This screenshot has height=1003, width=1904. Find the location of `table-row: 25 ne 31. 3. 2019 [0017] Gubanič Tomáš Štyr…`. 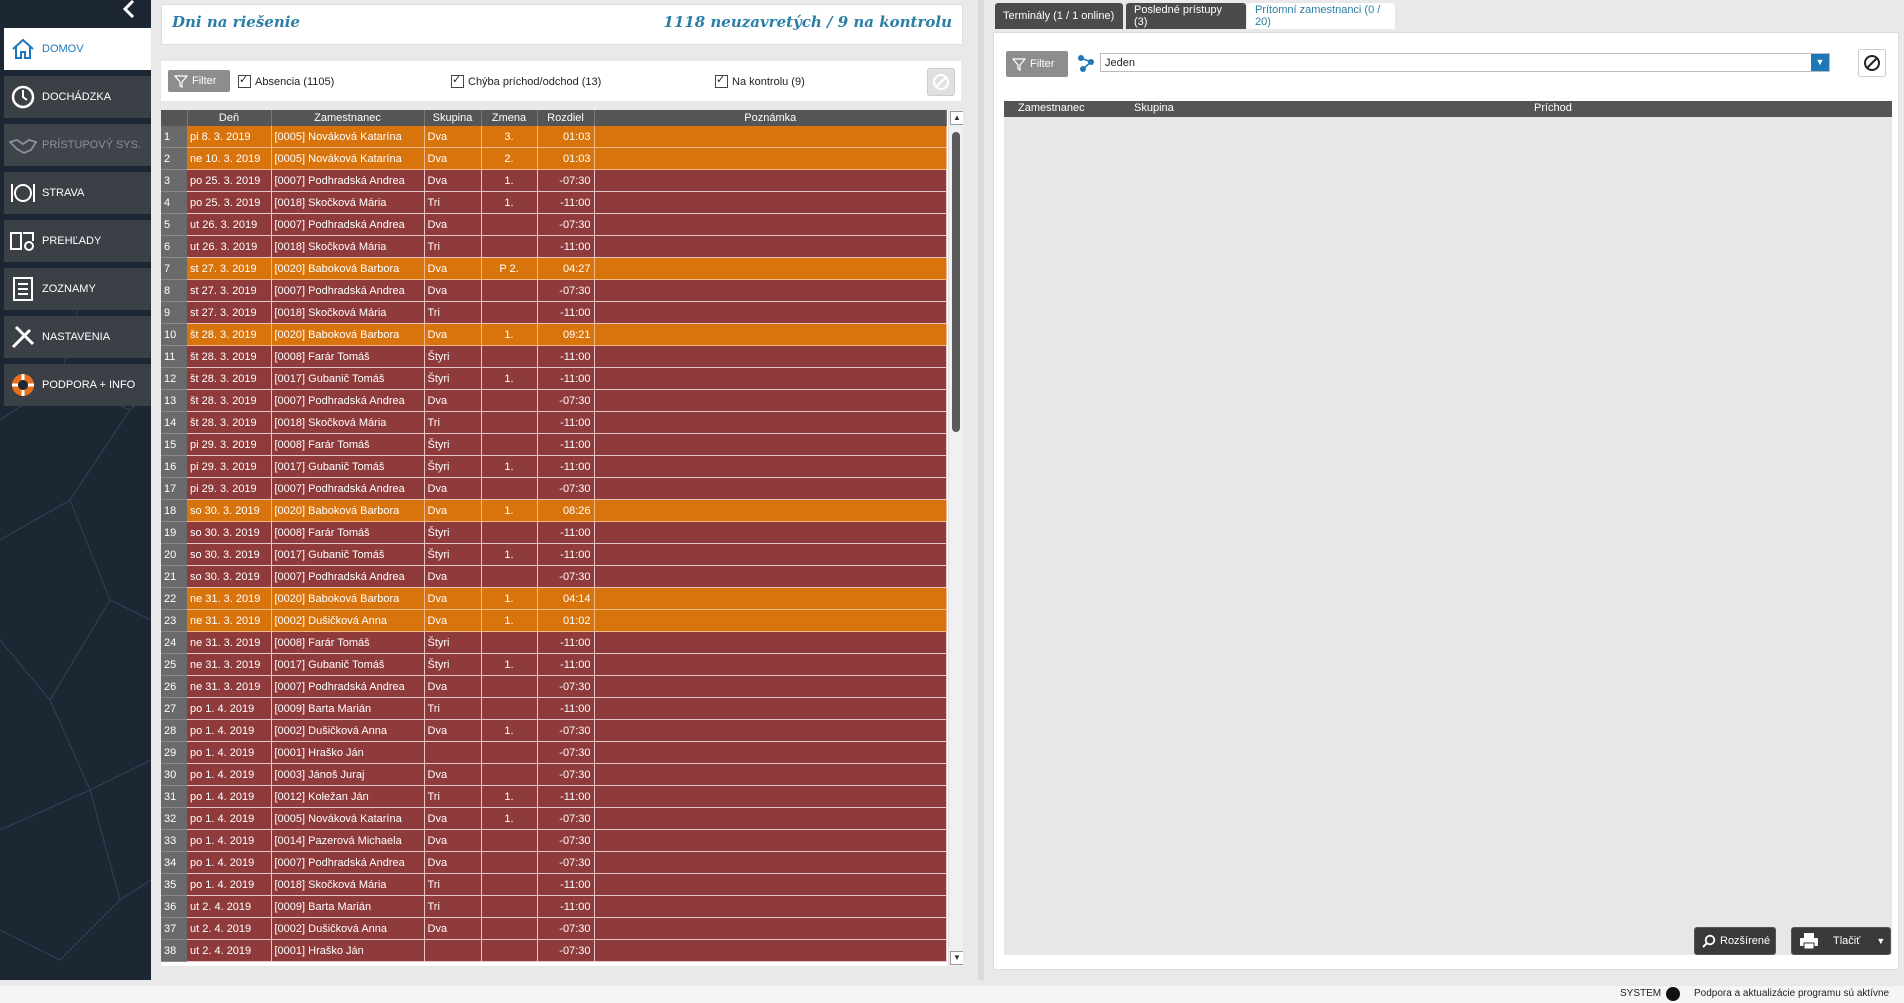

table-row: 25 ne 31. 3. 2019 [0017] Gubanič Tomáš Štyr… is located at coordinates (554, 664).